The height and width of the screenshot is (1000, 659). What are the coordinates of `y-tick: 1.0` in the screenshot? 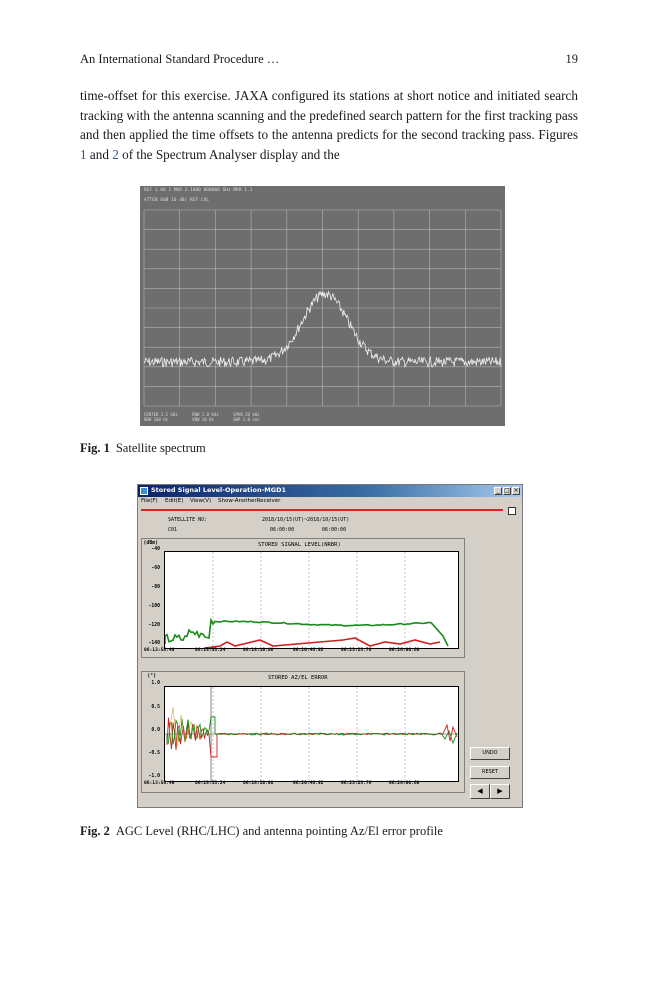 It's located at (155, 683).